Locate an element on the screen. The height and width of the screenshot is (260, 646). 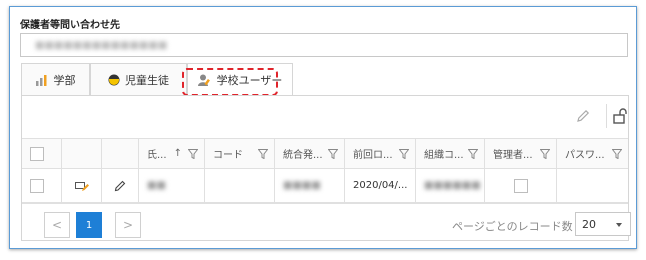
header-select-all is located at coordinates (42, 153).